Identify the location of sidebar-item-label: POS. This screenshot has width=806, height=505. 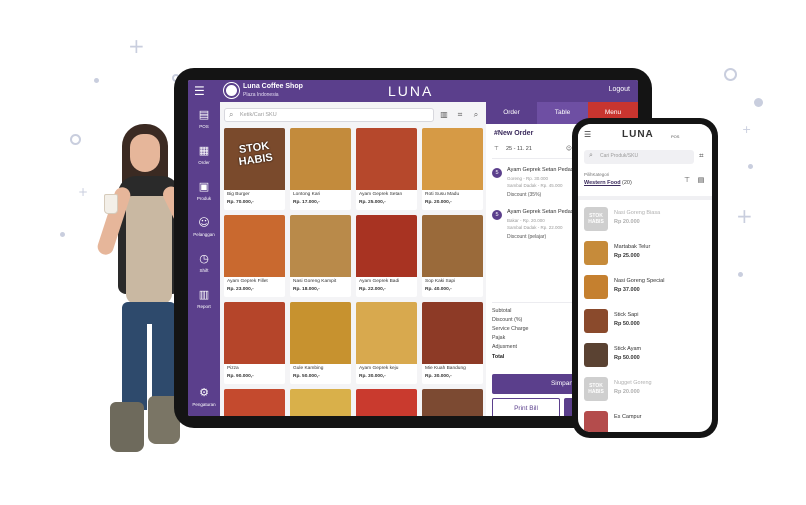
(204, 126).